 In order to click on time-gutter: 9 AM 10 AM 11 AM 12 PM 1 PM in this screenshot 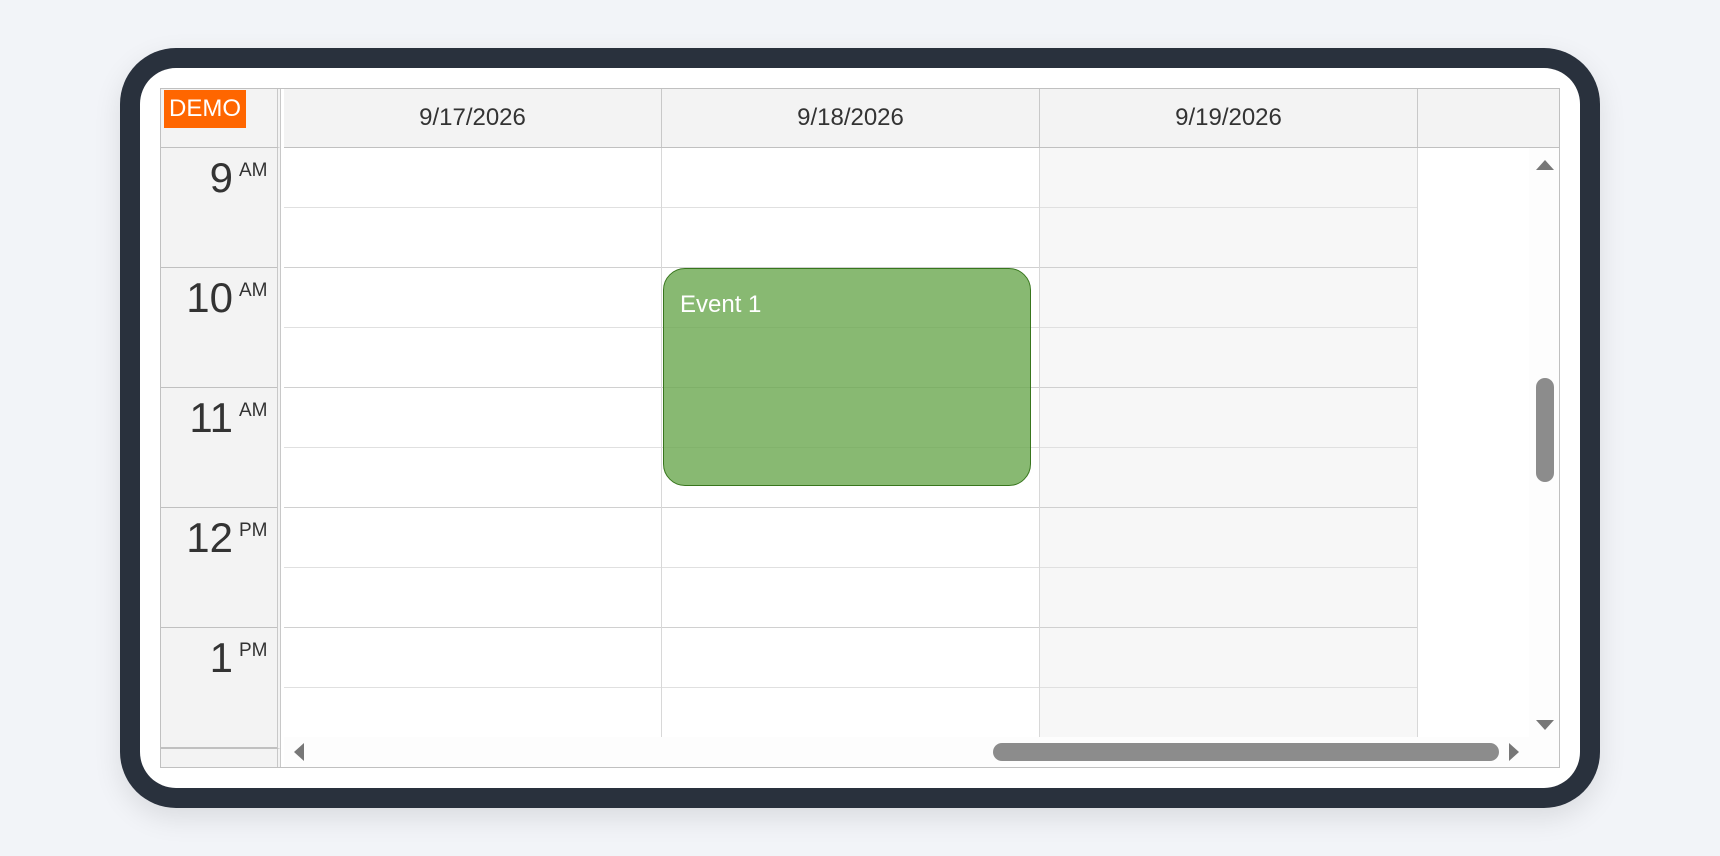, I will do `click(221, 457)`.